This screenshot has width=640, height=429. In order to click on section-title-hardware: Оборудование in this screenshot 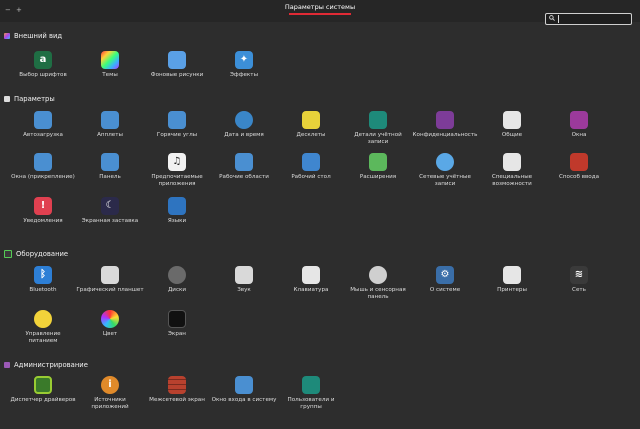, I will do `click(42, 254)`.